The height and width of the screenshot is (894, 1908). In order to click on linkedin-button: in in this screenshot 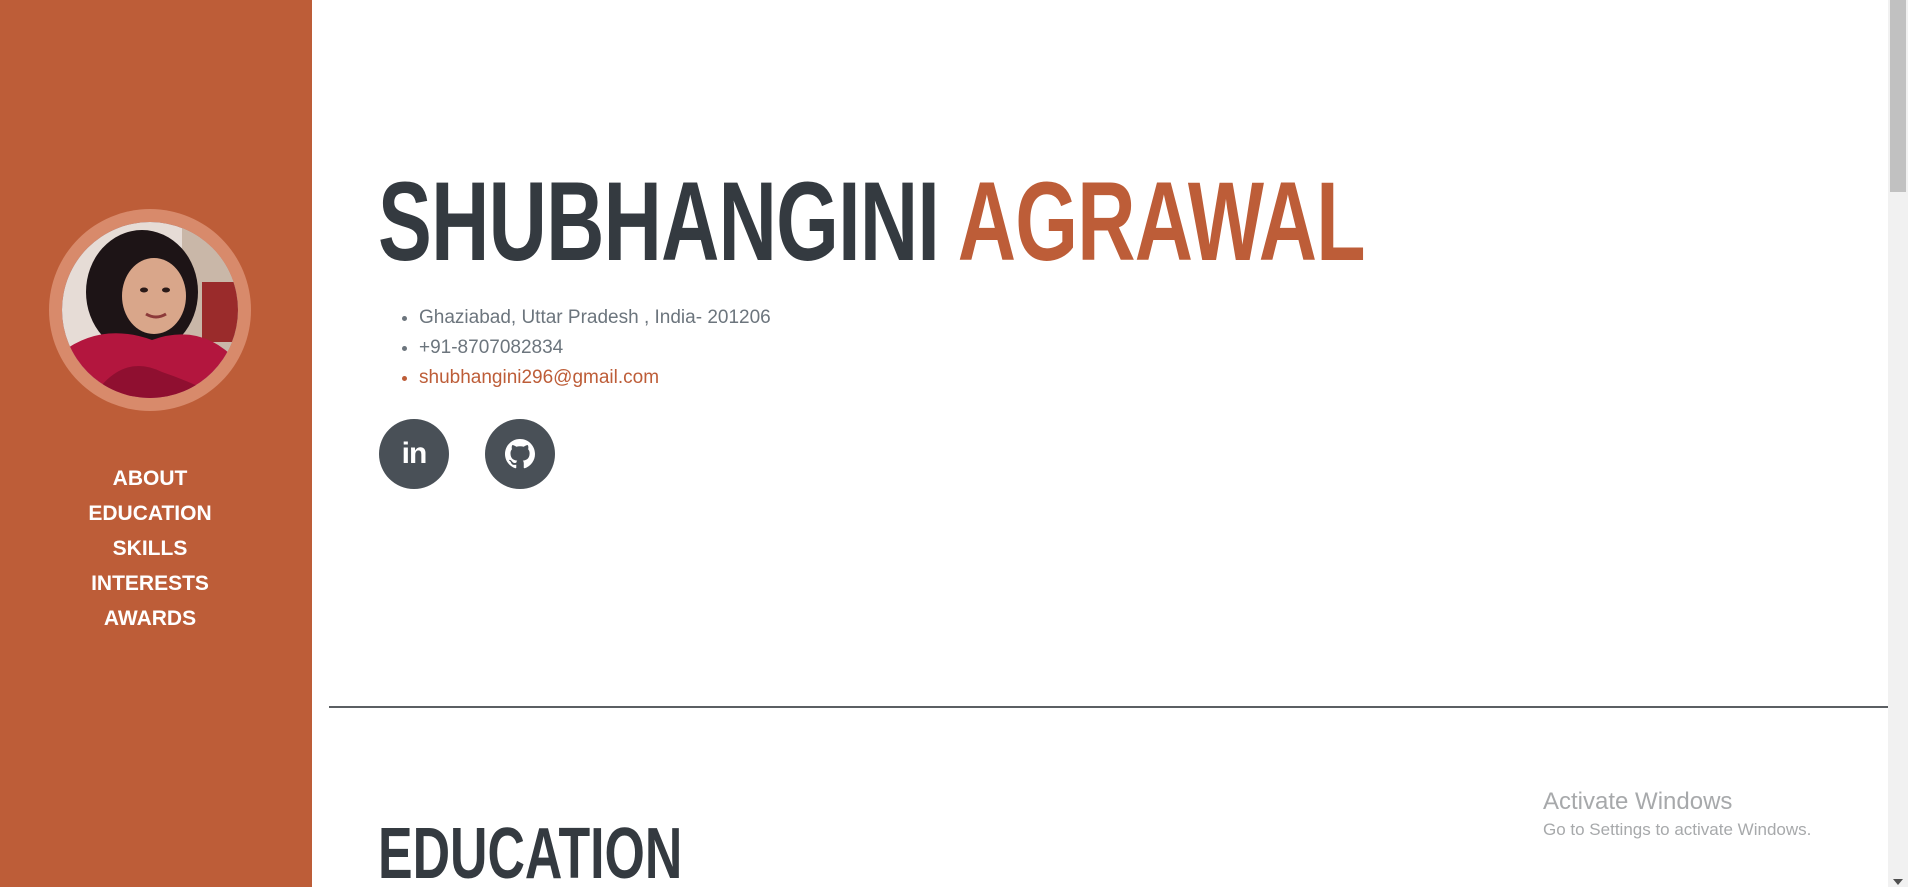, I will do `click(414, 454)`.